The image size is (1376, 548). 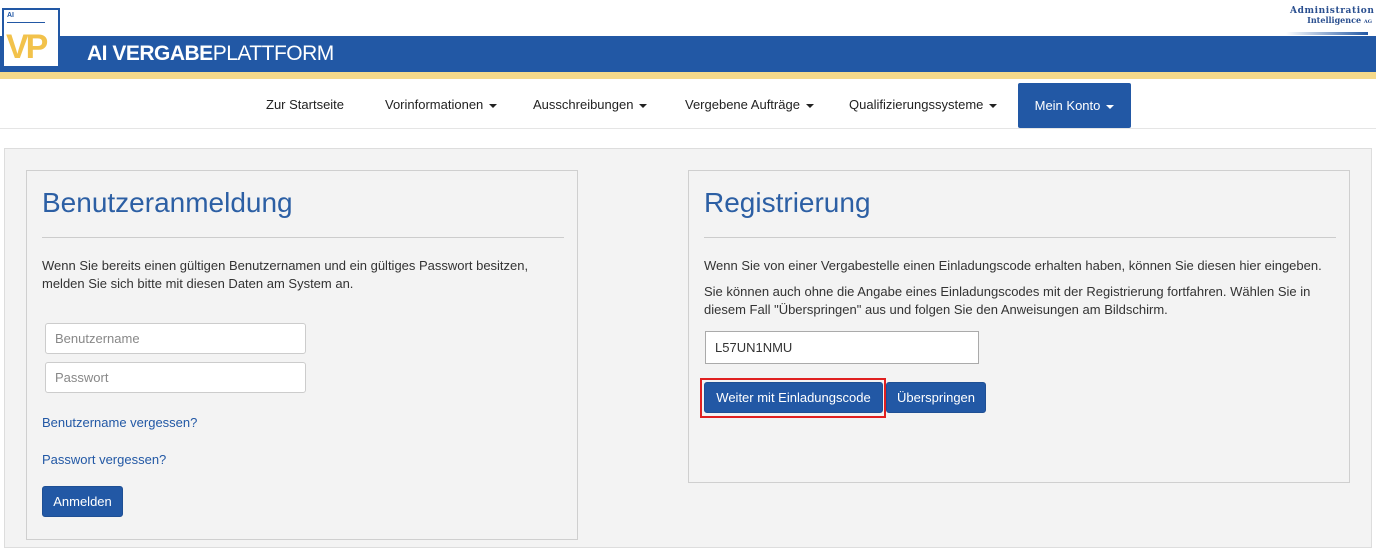 I want to click on login-title: Benutzeranmeldung, so click(x=167, y=202).